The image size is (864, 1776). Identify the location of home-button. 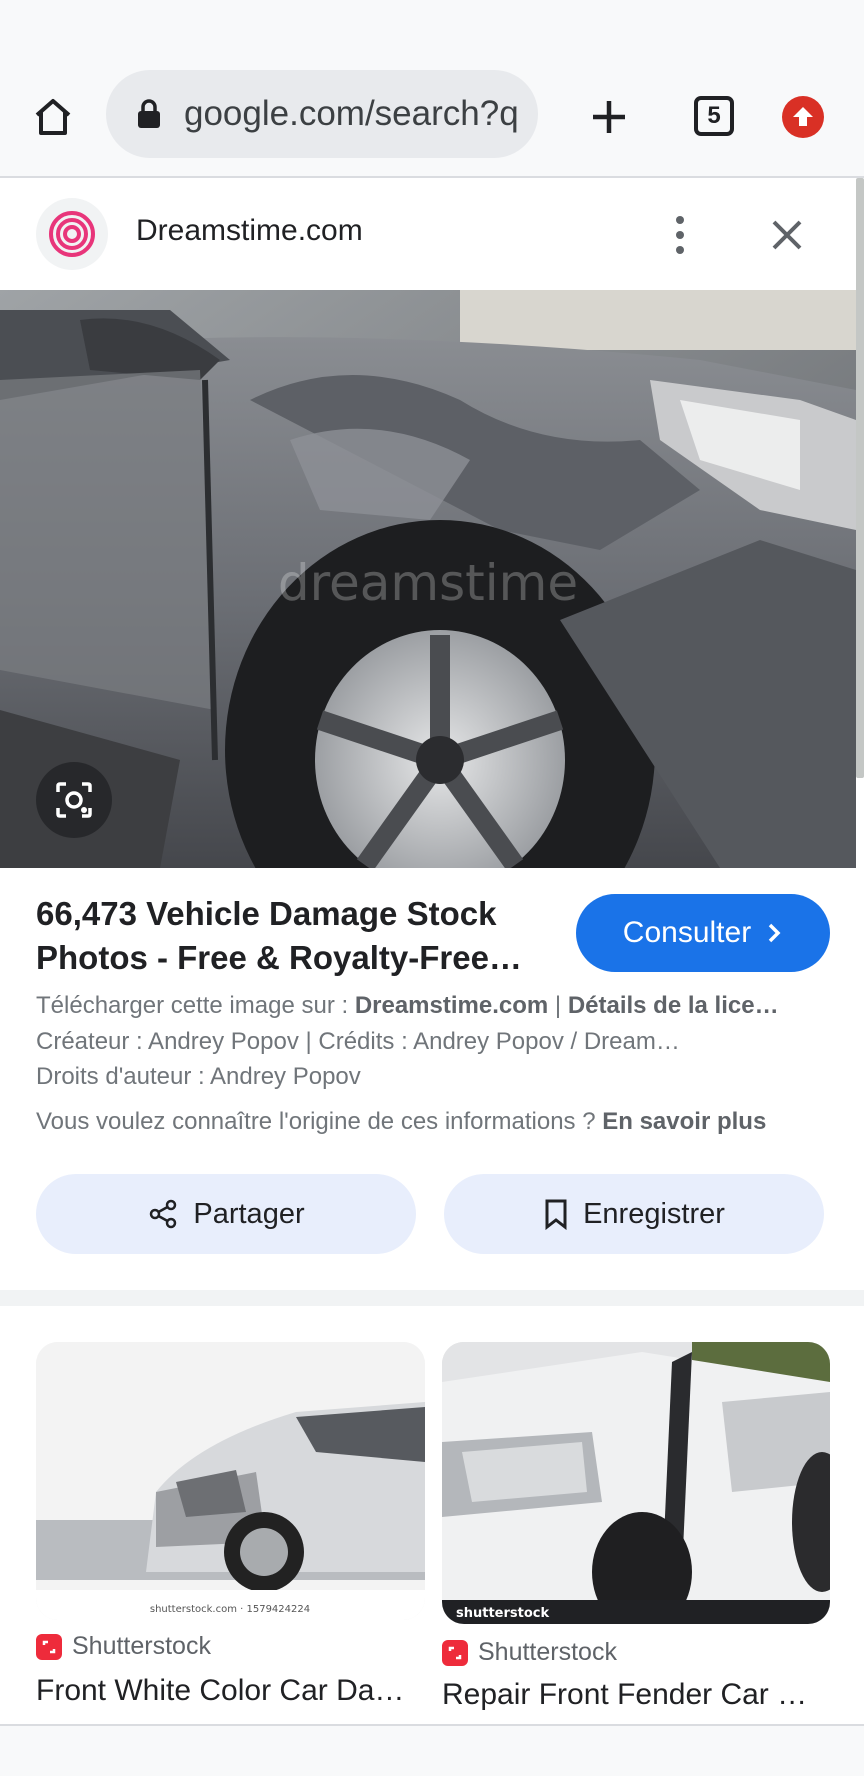
(53, 117).